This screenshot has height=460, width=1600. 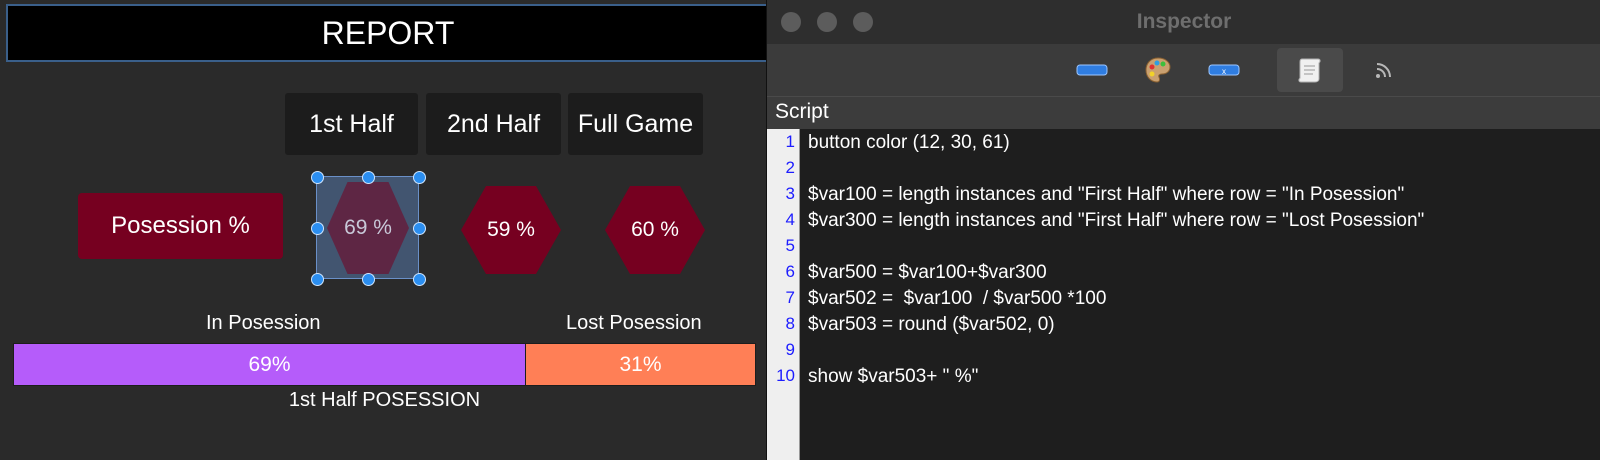 I want to click on code-line: $var502 = $var100 / $var500 *100, so click(x=957, y=299).